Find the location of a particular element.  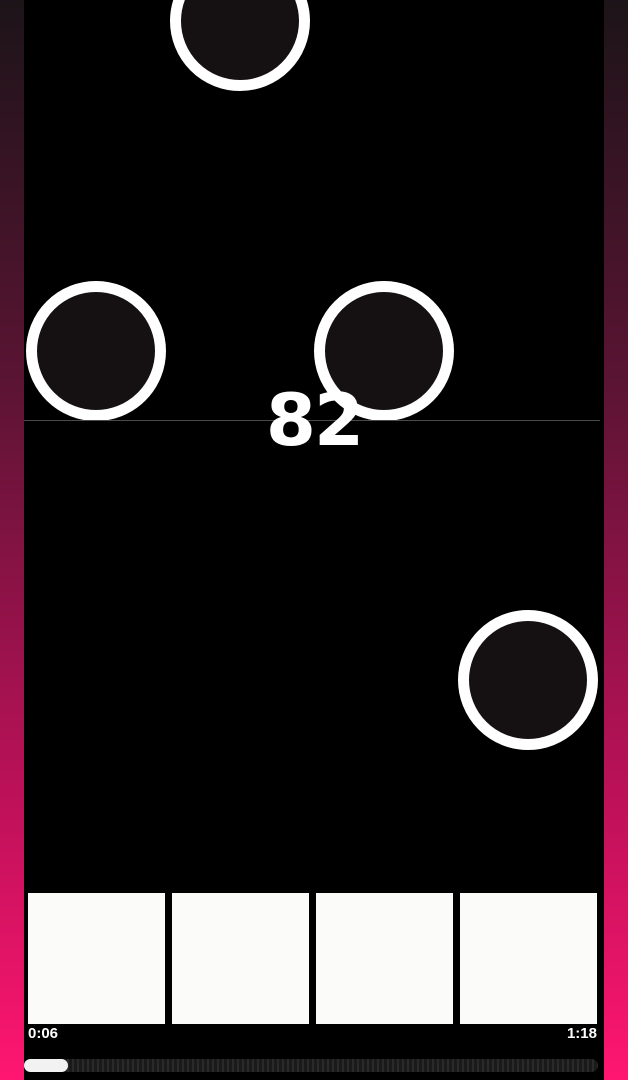

right-side-glow is located at coordinates (616, 540).